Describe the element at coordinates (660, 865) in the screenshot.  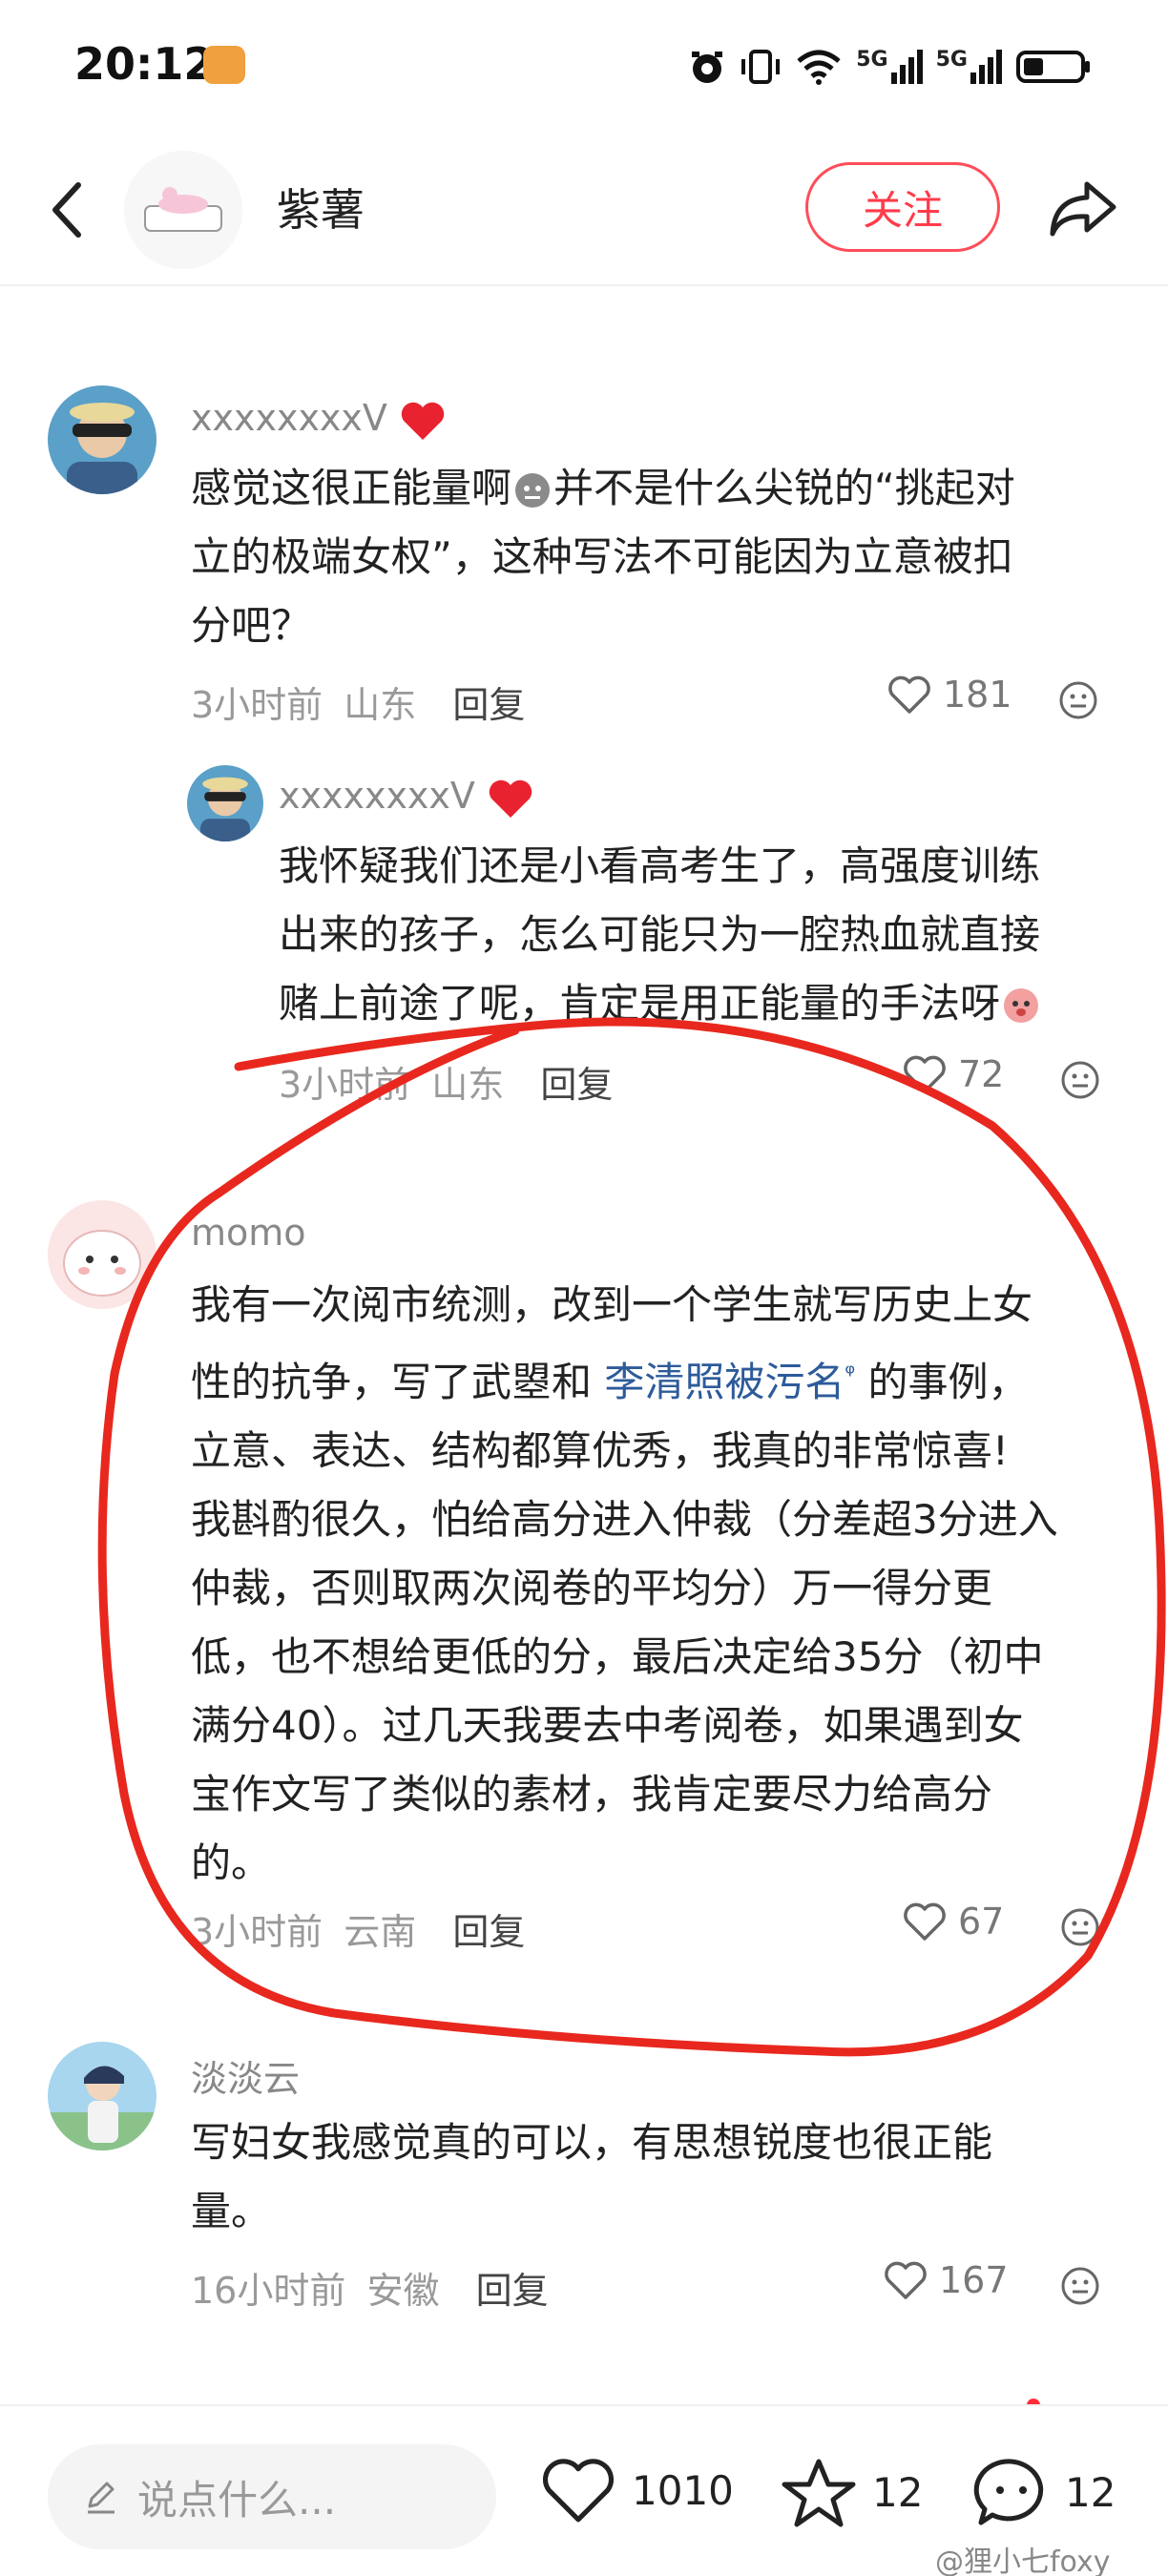
I see `comment-line: 我怀疑我们还是小看高考生了，高强度训练` at that location.